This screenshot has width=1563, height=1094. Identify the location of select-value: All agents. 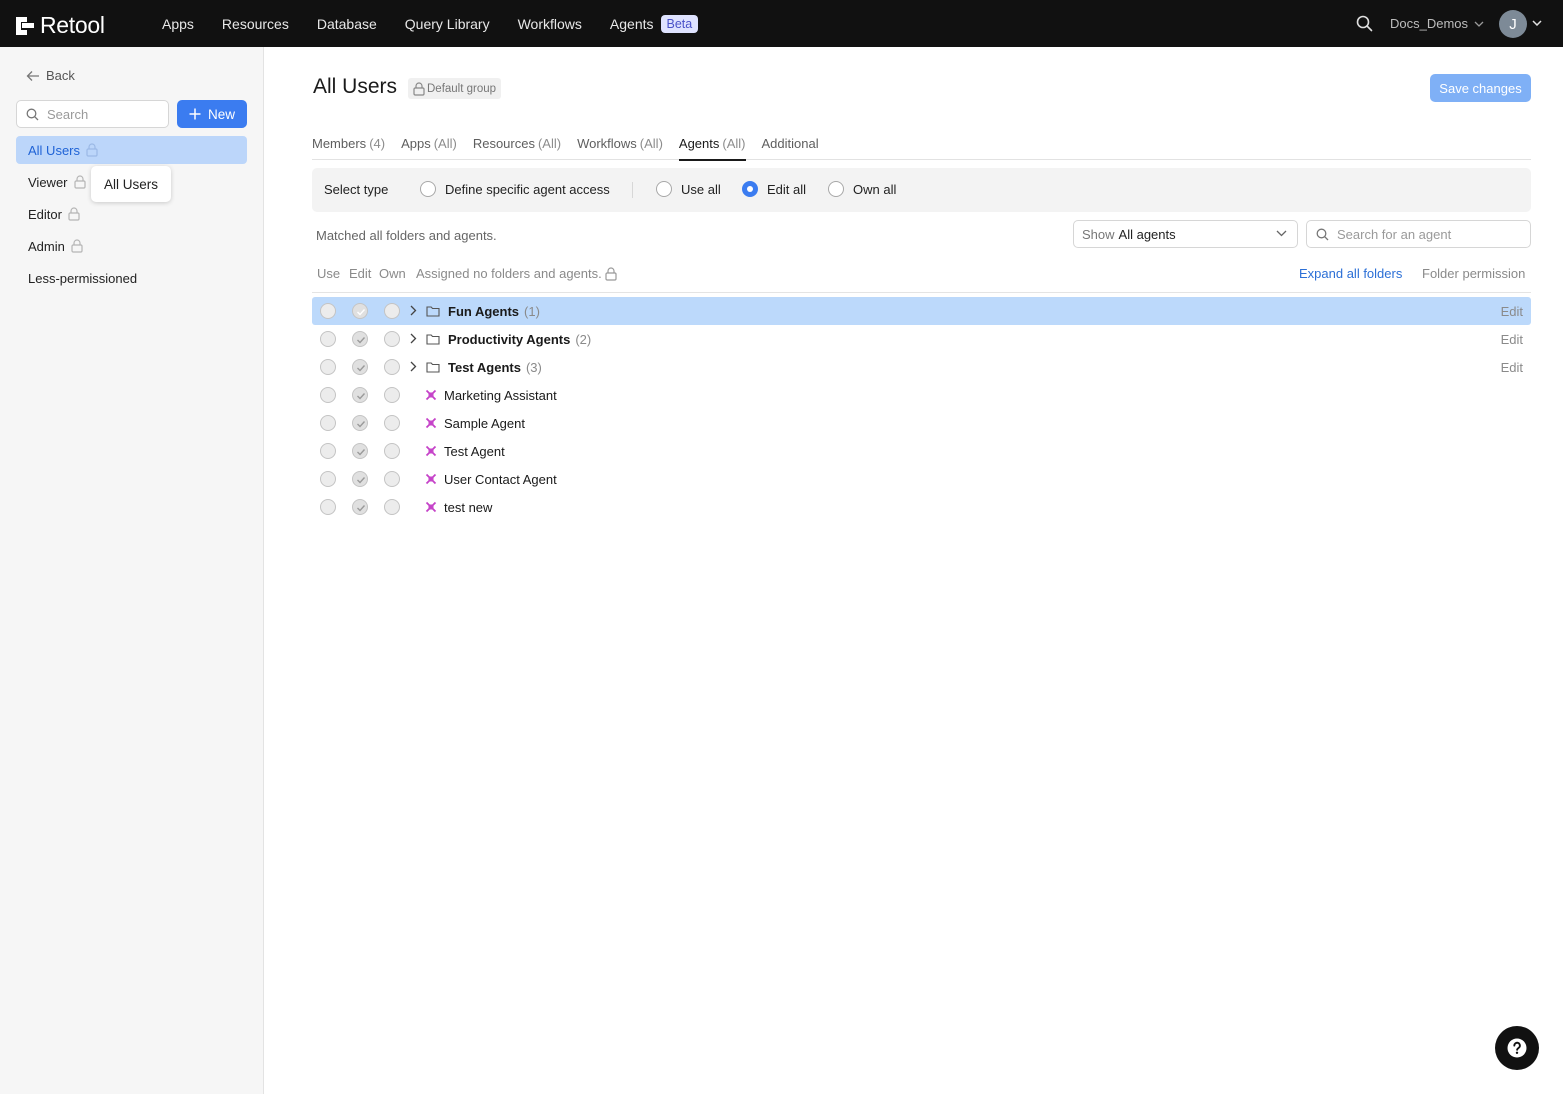
(1147, 234).